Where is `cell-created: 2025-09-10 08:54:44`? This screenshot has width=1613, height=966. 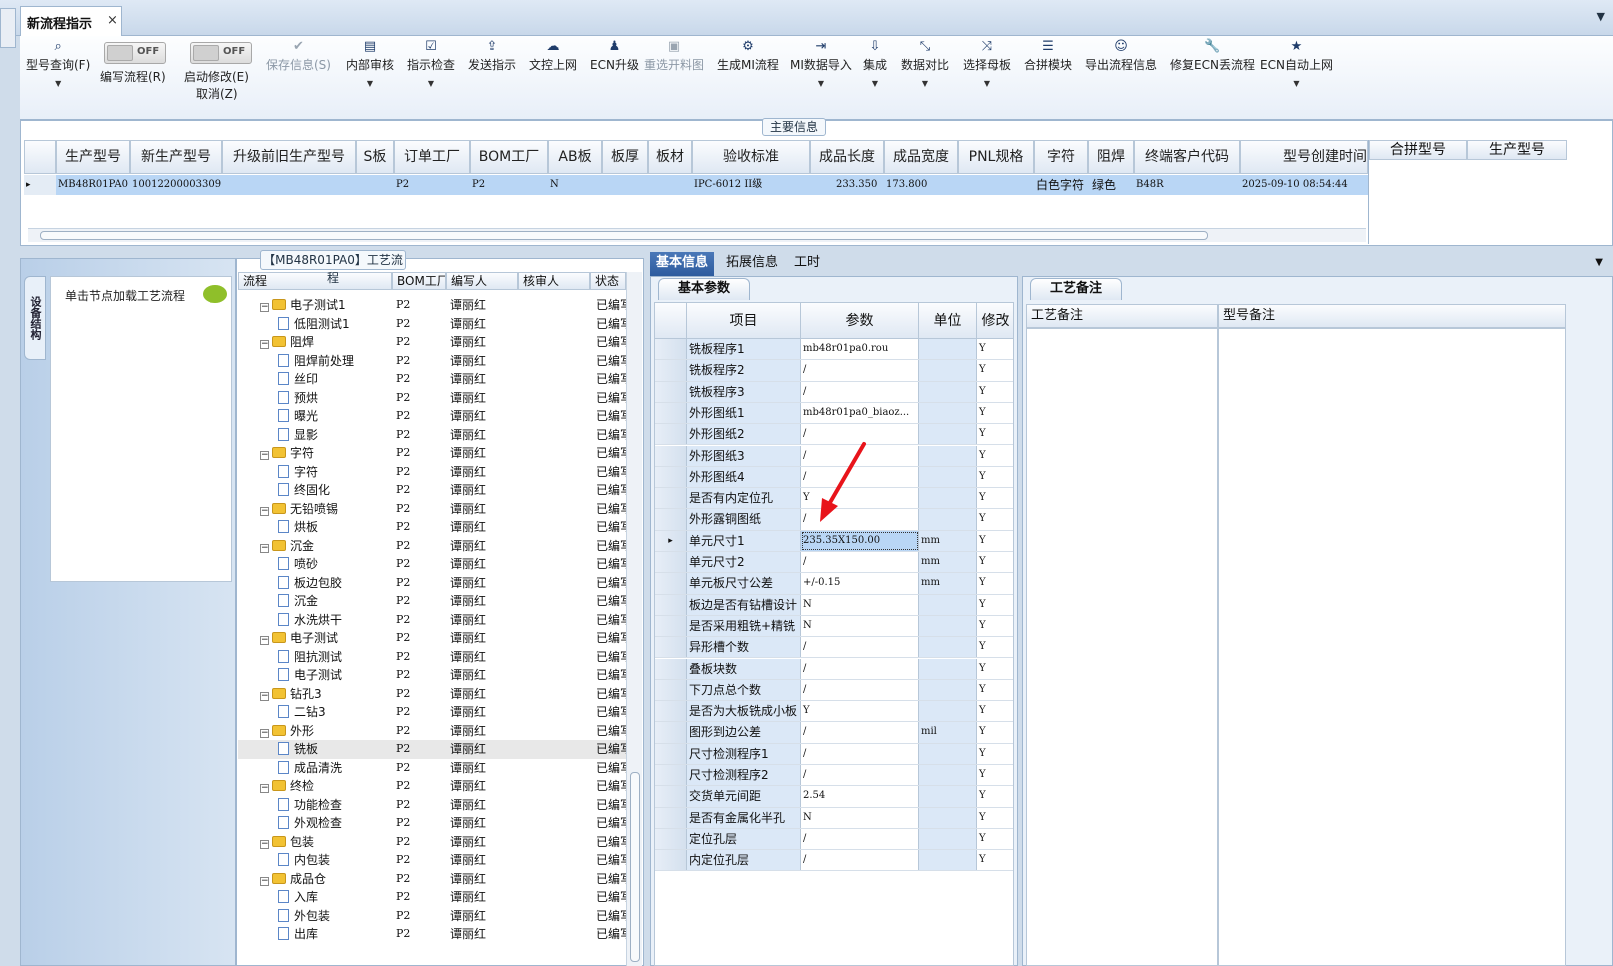
cell-created: 2025-09-10 08:54:44 is located at coordinates (1304, 185).